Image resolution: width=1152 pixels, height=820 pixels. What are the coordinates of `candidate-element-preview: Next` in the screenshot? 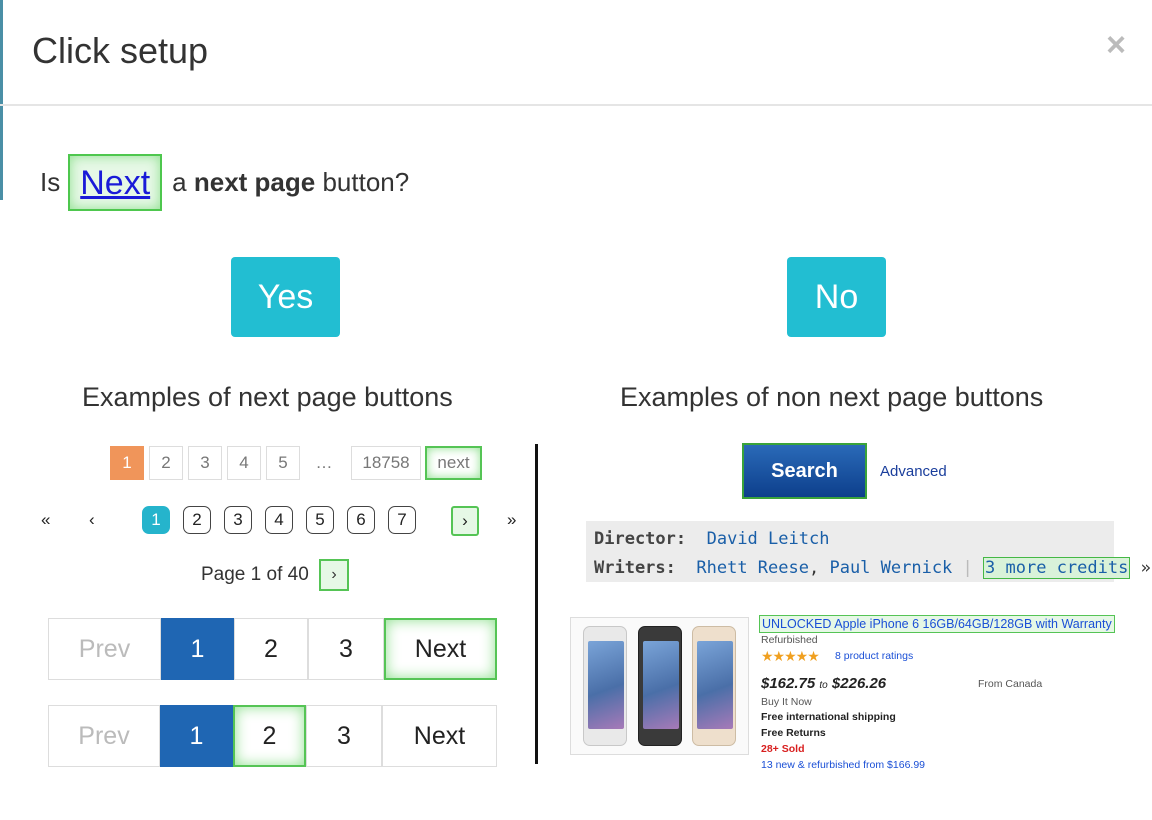 It's located at (115, 182).